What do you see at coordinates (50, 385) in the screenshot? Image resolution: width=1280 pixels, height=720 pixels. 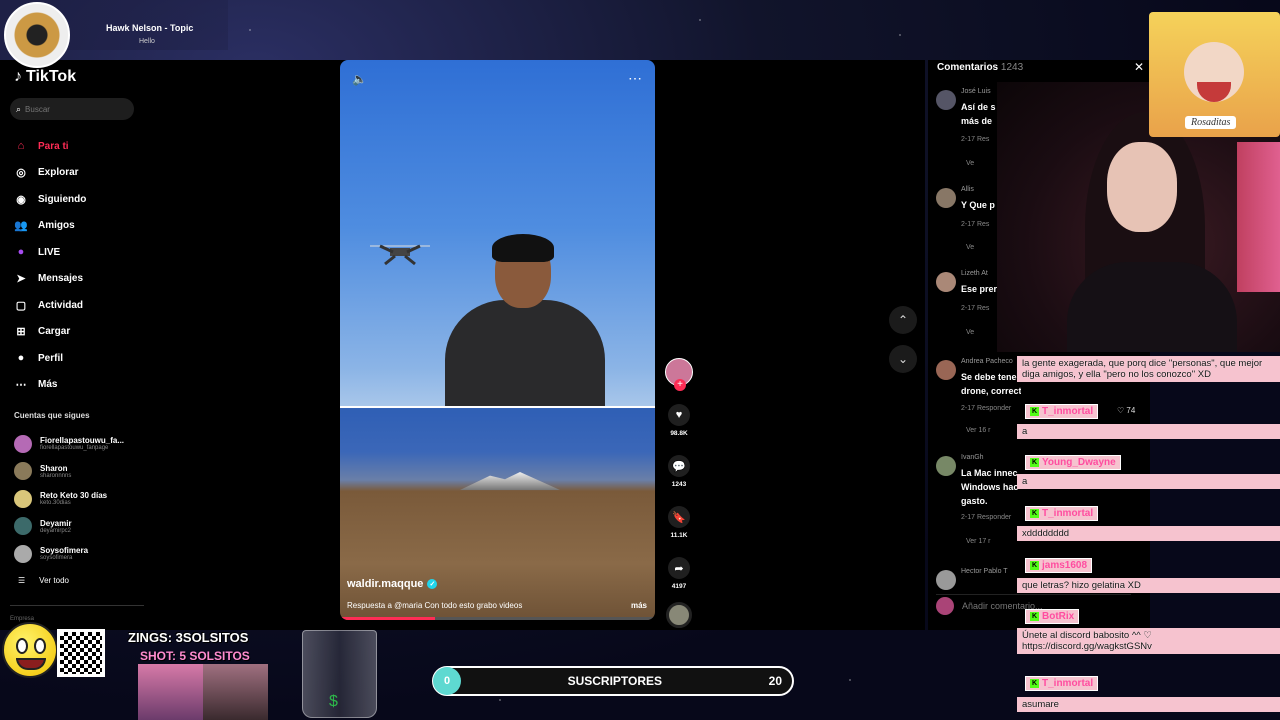 I see `nav-mas: ⋯ Más` at bounding box center [50, 385].